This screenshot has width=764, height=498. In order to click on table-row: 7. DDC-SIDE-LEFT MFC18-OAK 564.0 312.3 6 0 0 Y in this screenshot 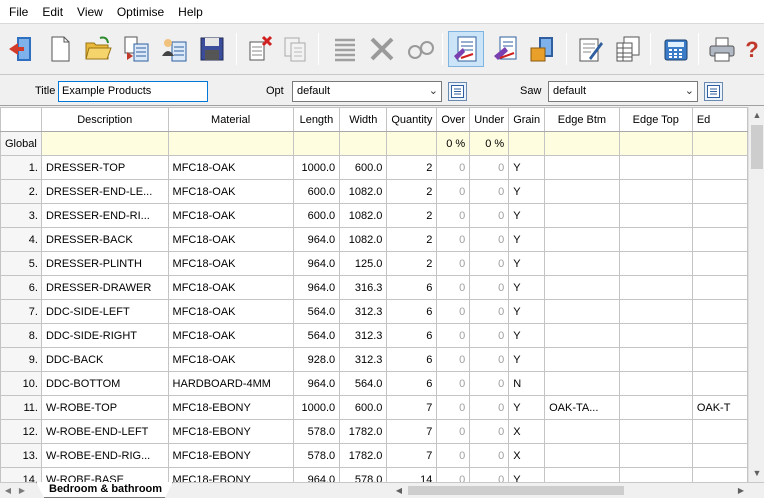, I will do `click(374, 311)`.